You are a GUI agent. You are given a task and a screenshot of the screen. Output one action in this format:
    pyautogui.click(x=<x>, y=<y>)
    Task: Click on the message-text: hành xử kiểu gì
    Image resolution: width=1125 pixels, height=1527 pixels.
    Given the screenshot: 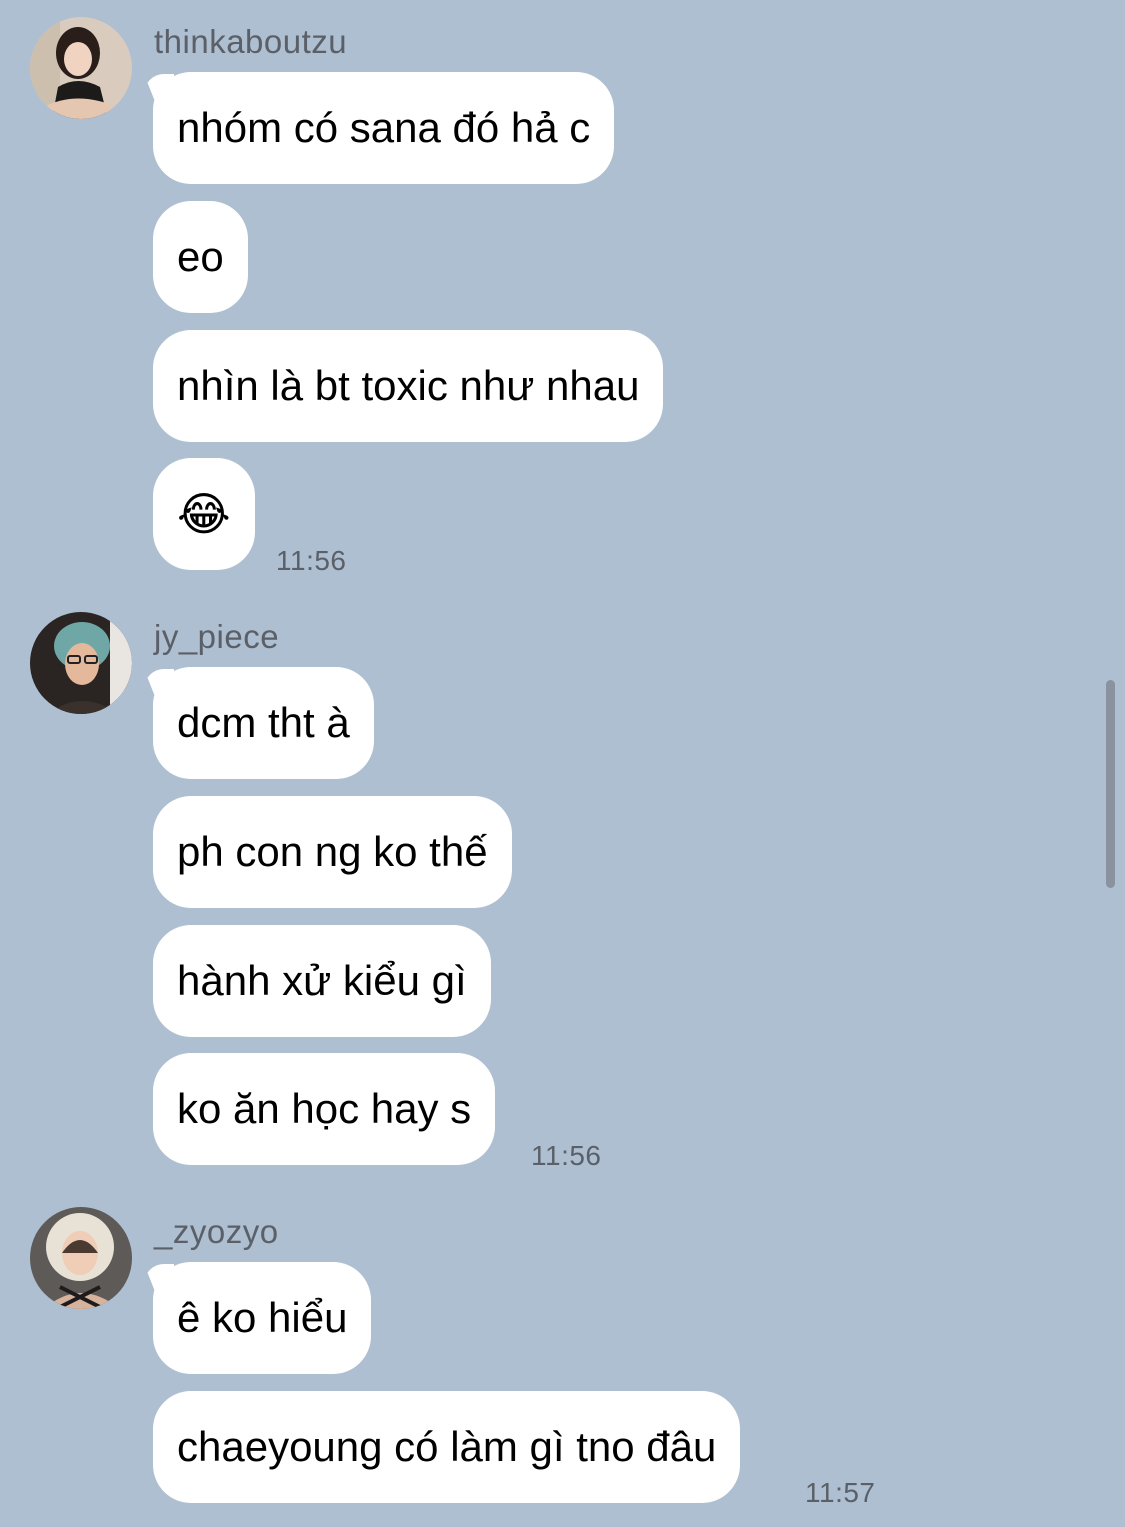 What is the action you would take?
    pyautogui.click(x=322, y=980)
    